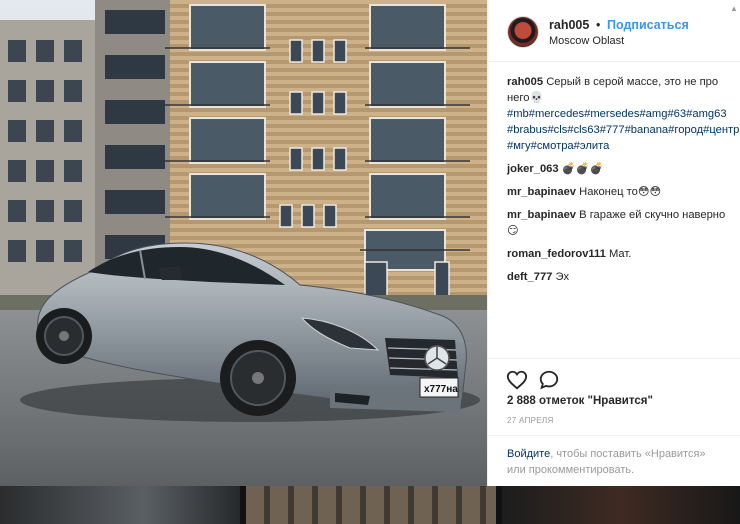  I want to click on follow-button: Подписаться, so click(648, 25).